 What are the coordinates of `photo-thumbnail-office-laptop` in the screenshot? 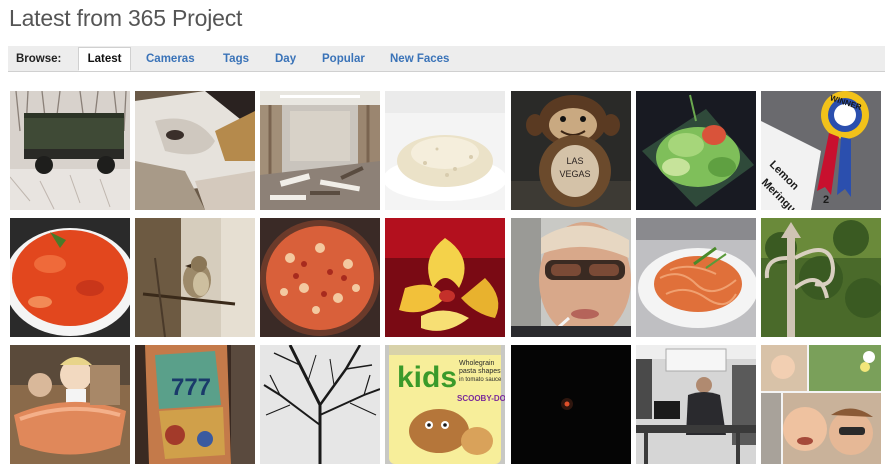 It's located at (696, 404).